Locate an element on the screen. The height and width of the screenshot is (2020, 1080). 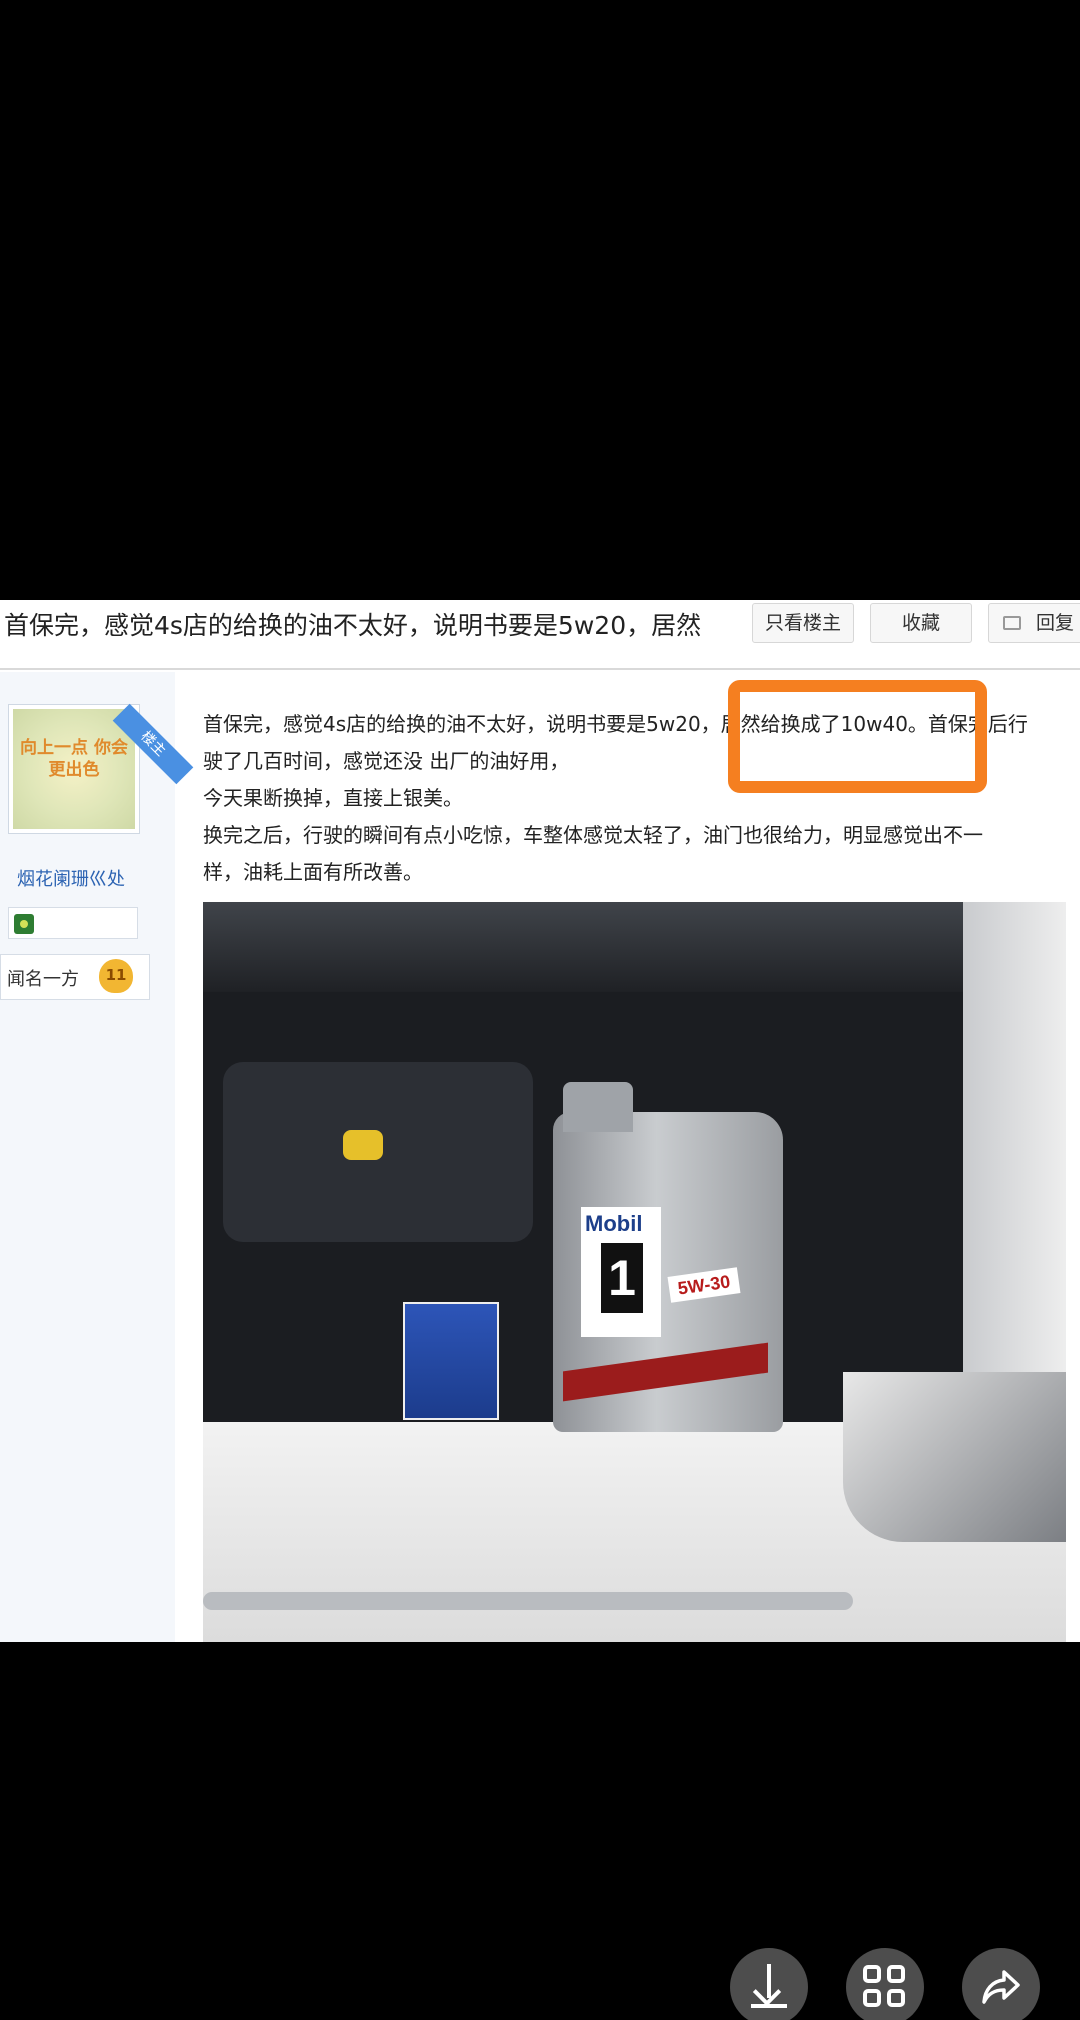
post-line: 样，油耗上面有所改善。 is located at coordinates (313, 872).